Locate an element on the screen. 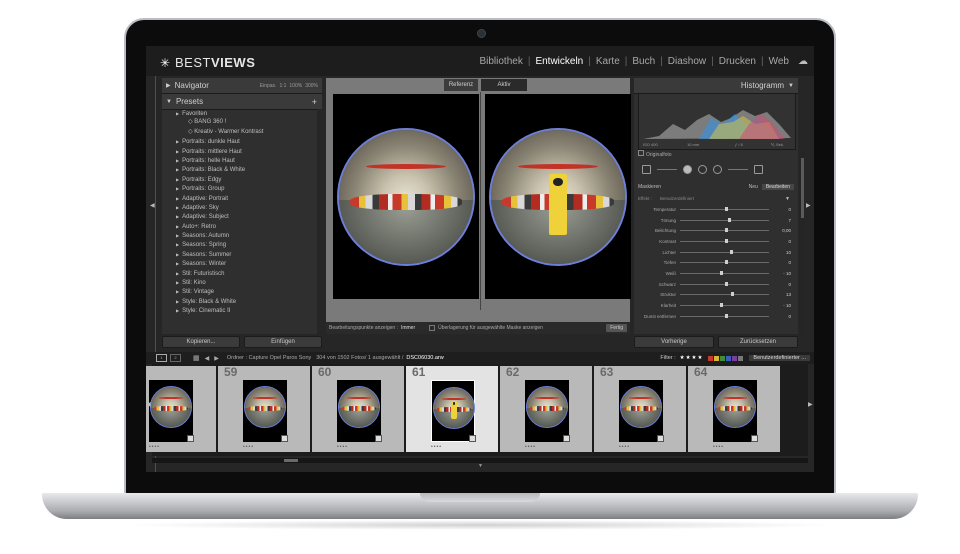 This screenshot has width=960, height=554. preset-item: ▶ Portraits: Group is located at coordinates (239, 188).